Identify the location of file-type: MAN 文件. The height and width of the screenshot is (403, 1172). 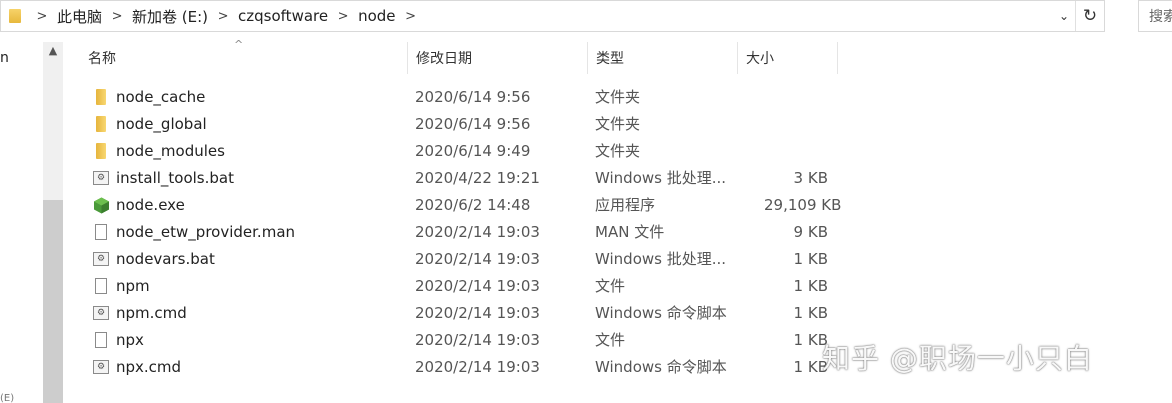
(630, 232).